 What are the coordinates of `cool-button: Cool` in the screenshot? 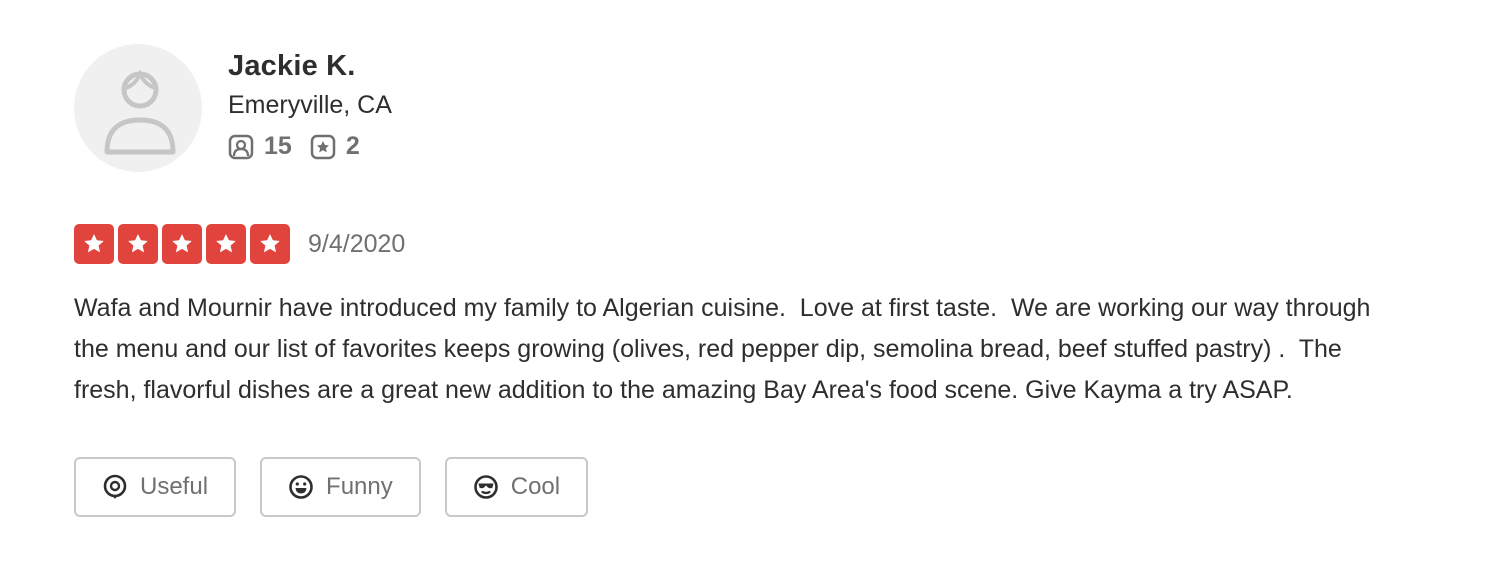 It's located at (516, 487).